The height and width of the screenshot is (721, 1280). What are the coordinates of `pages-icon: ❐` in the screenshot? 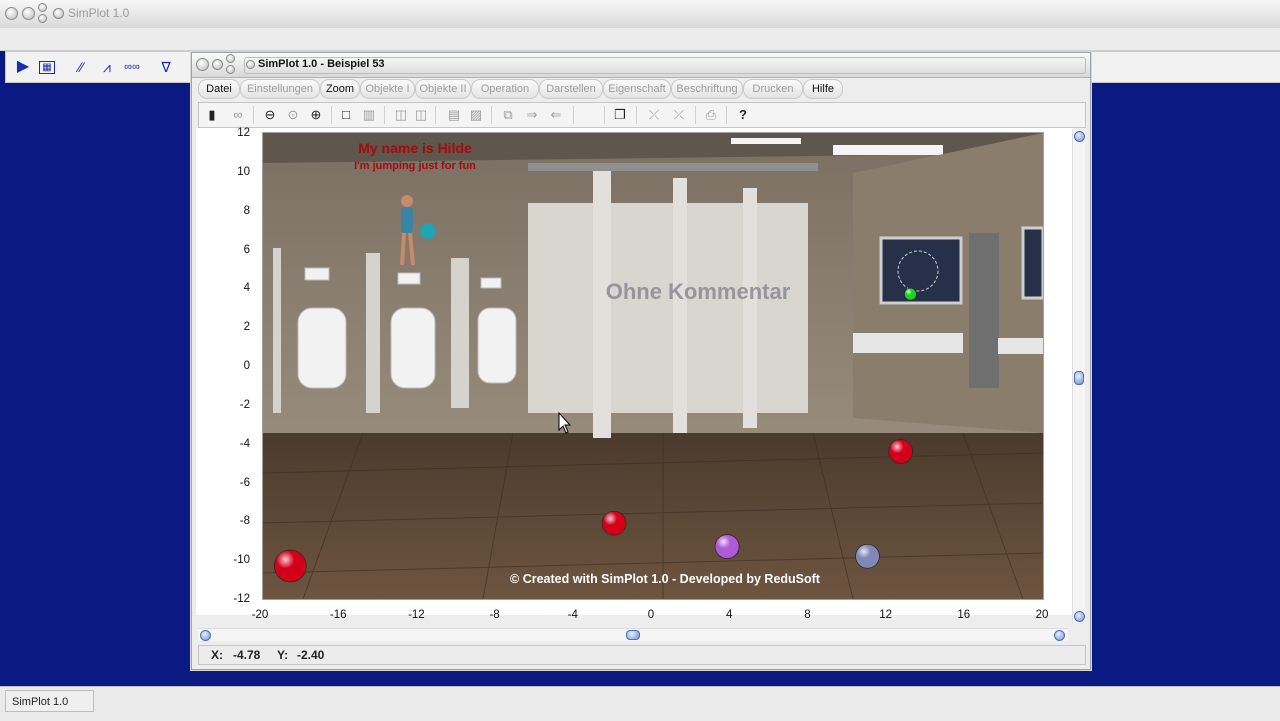 It's located at (620, 115).